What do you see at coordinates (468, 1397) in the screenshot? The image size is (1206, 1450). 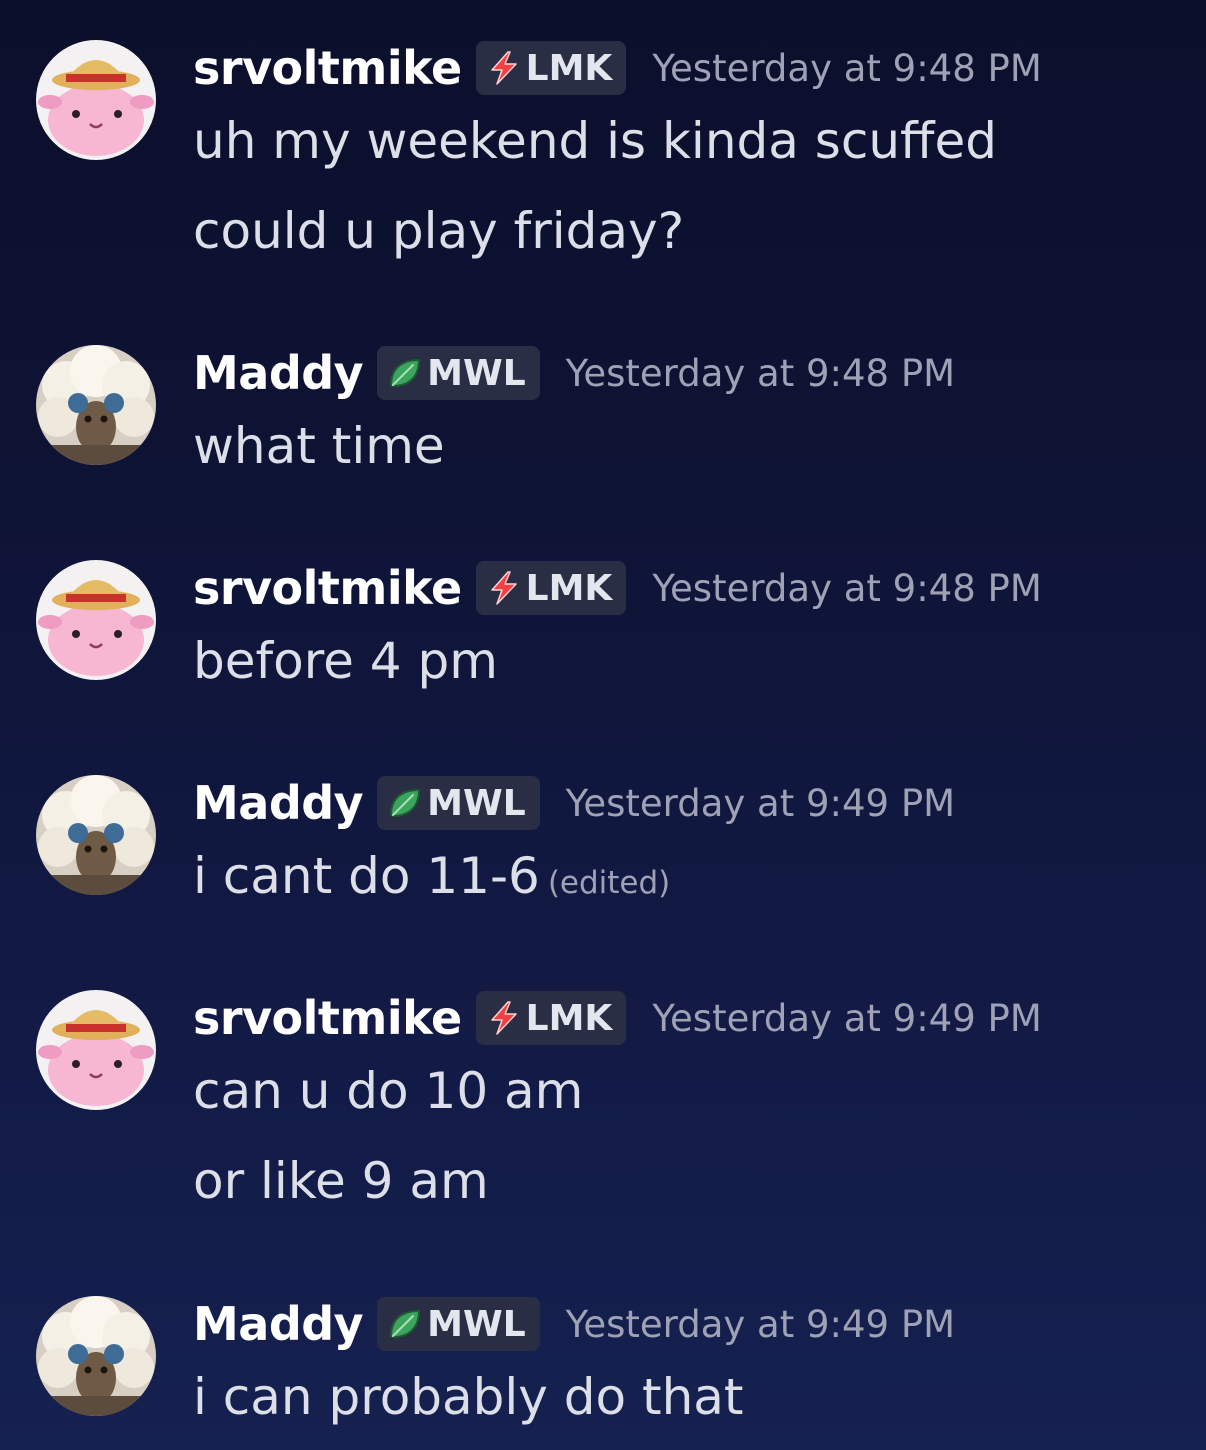 I see `message-text: i can probably do that` at bounding box center [468, 1397].